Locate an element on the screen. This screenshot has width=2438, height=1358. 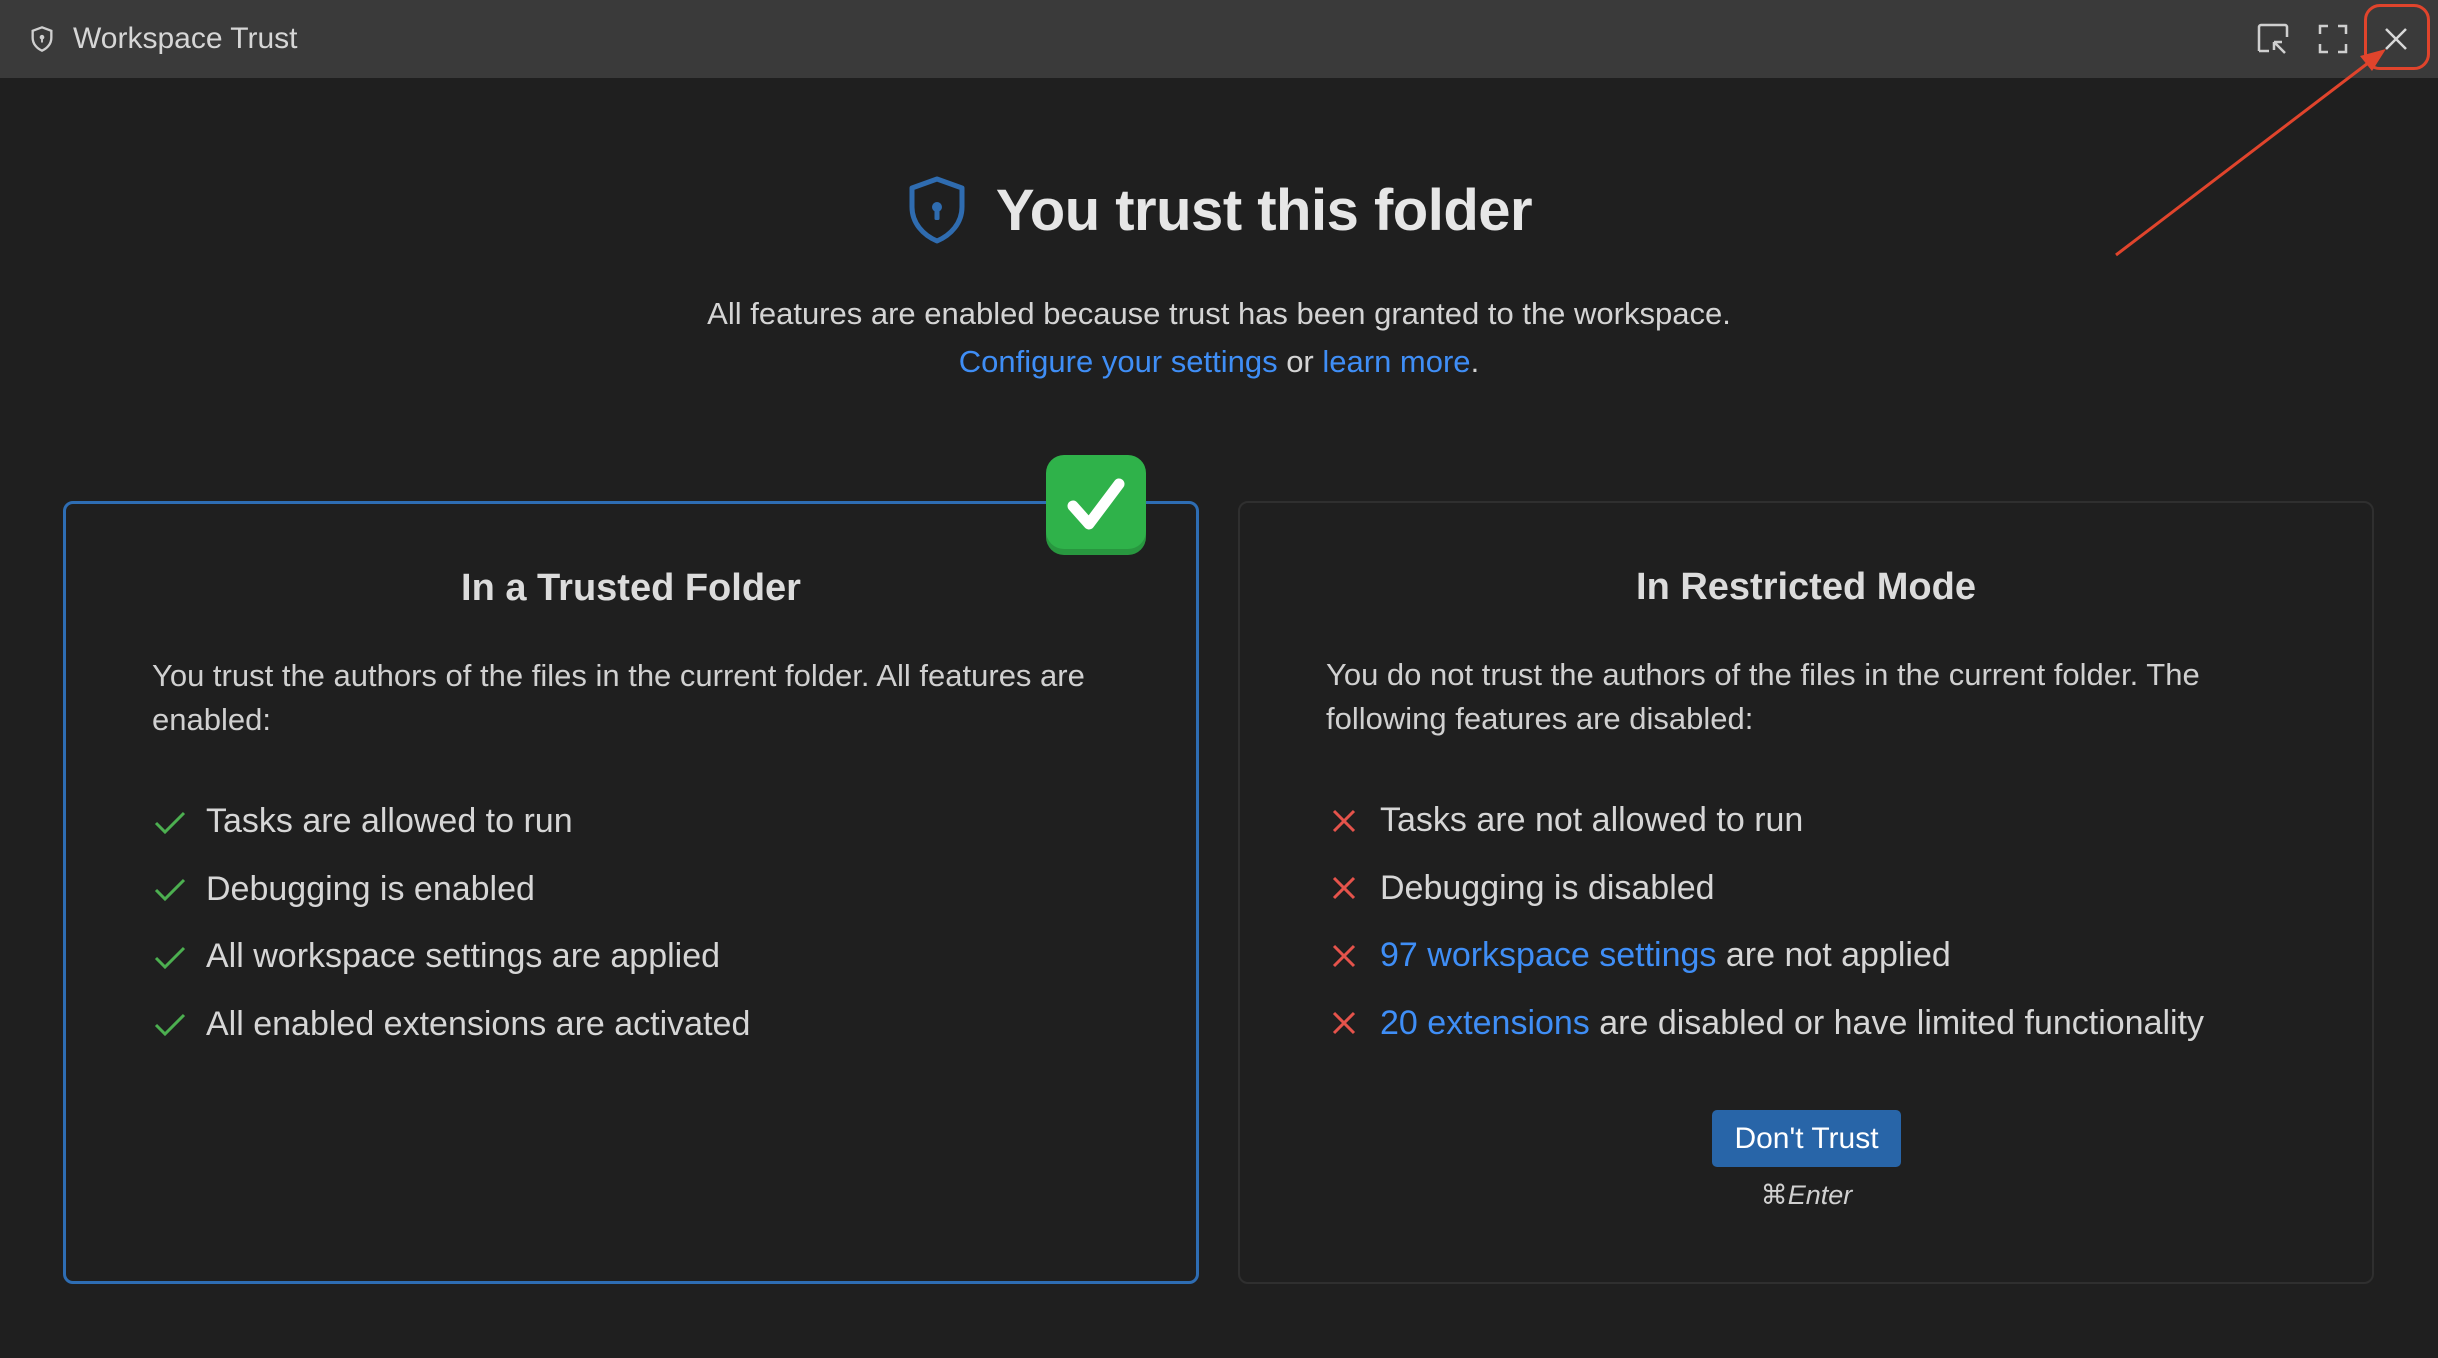
description-links: Configure your settings or learn more. is located at coordinates (1219, 362).